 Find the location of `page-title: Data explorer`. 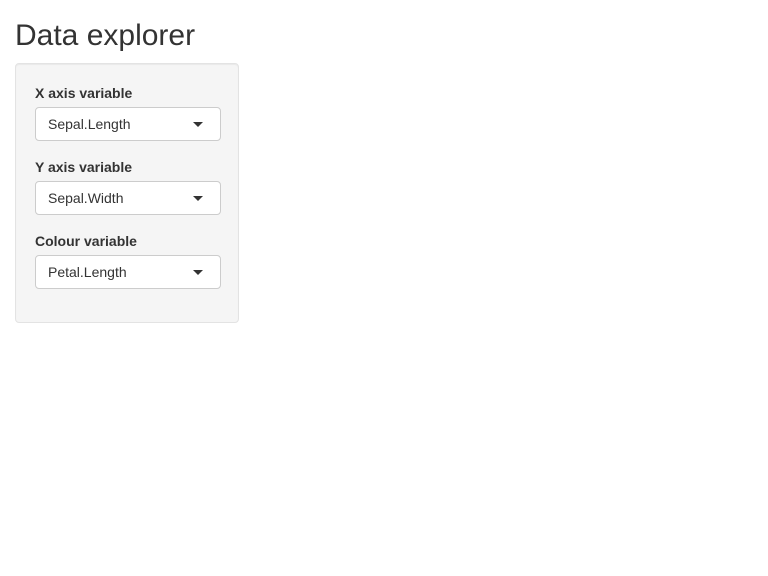

page-title: Data explorer is located at coordinates (105, 35).